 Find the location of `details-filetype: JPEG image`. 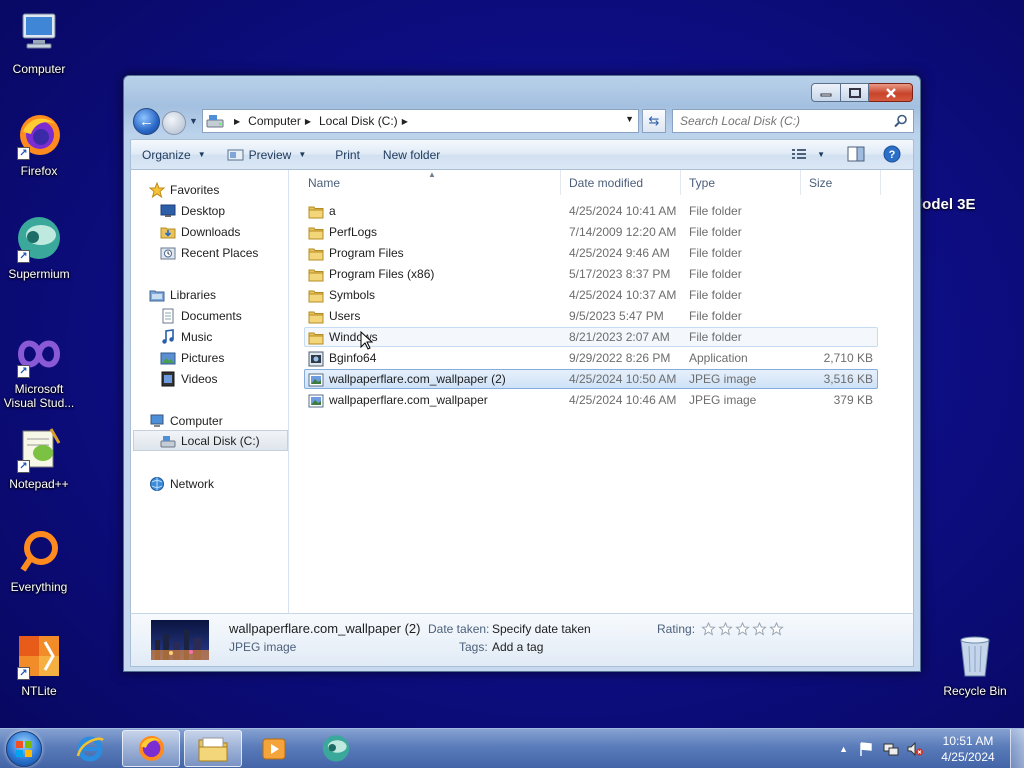

details-filetype: JPEG image is located at coordinates (263, 647).